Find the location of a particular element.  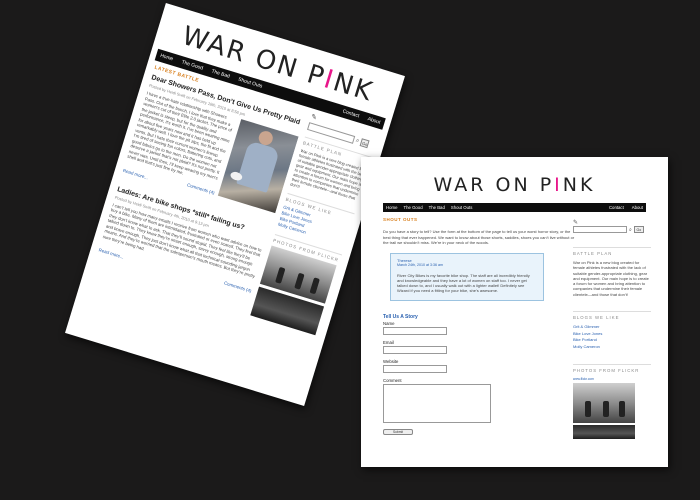

email-field is located at coordinates (415, 349).